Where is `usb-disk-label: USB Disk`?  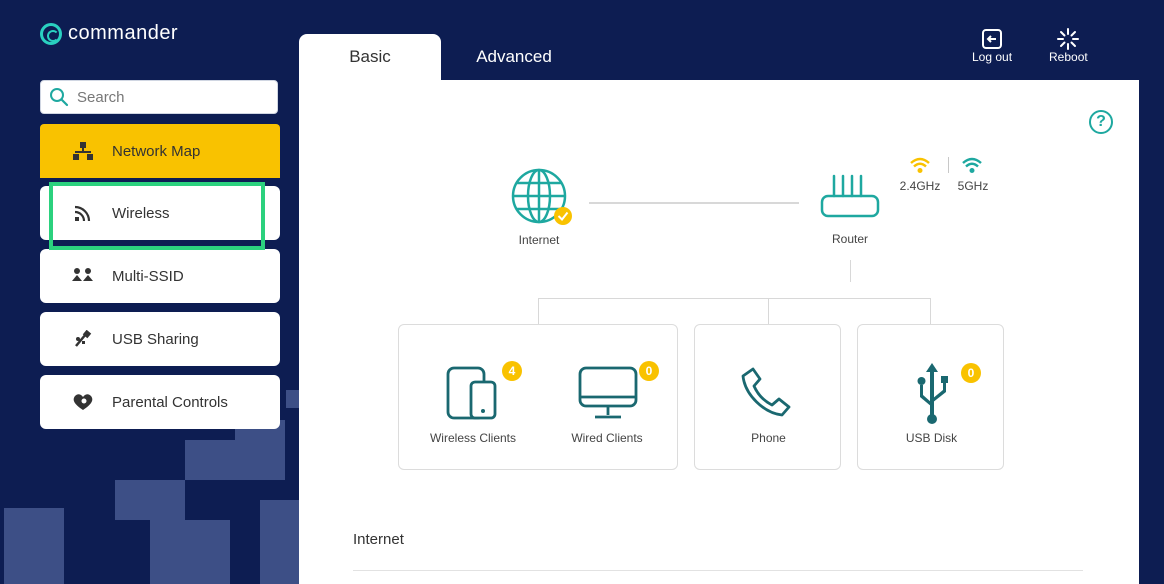
usb-disk-label: USB Disk is located at coordinates (931, 438).